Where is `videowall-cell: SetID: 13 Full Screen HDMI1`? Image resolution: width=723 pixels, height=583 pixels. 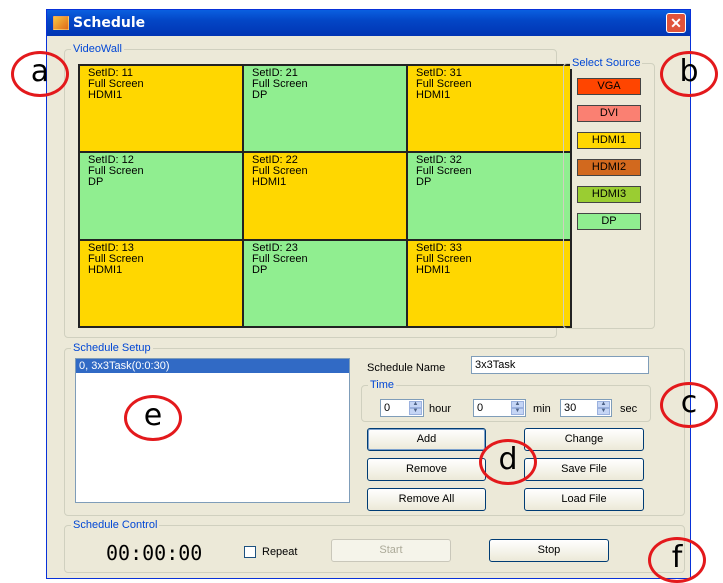
videowall-cell: SetID: 13 Full Screen HDMI1 is located at coordinates (161, 283).